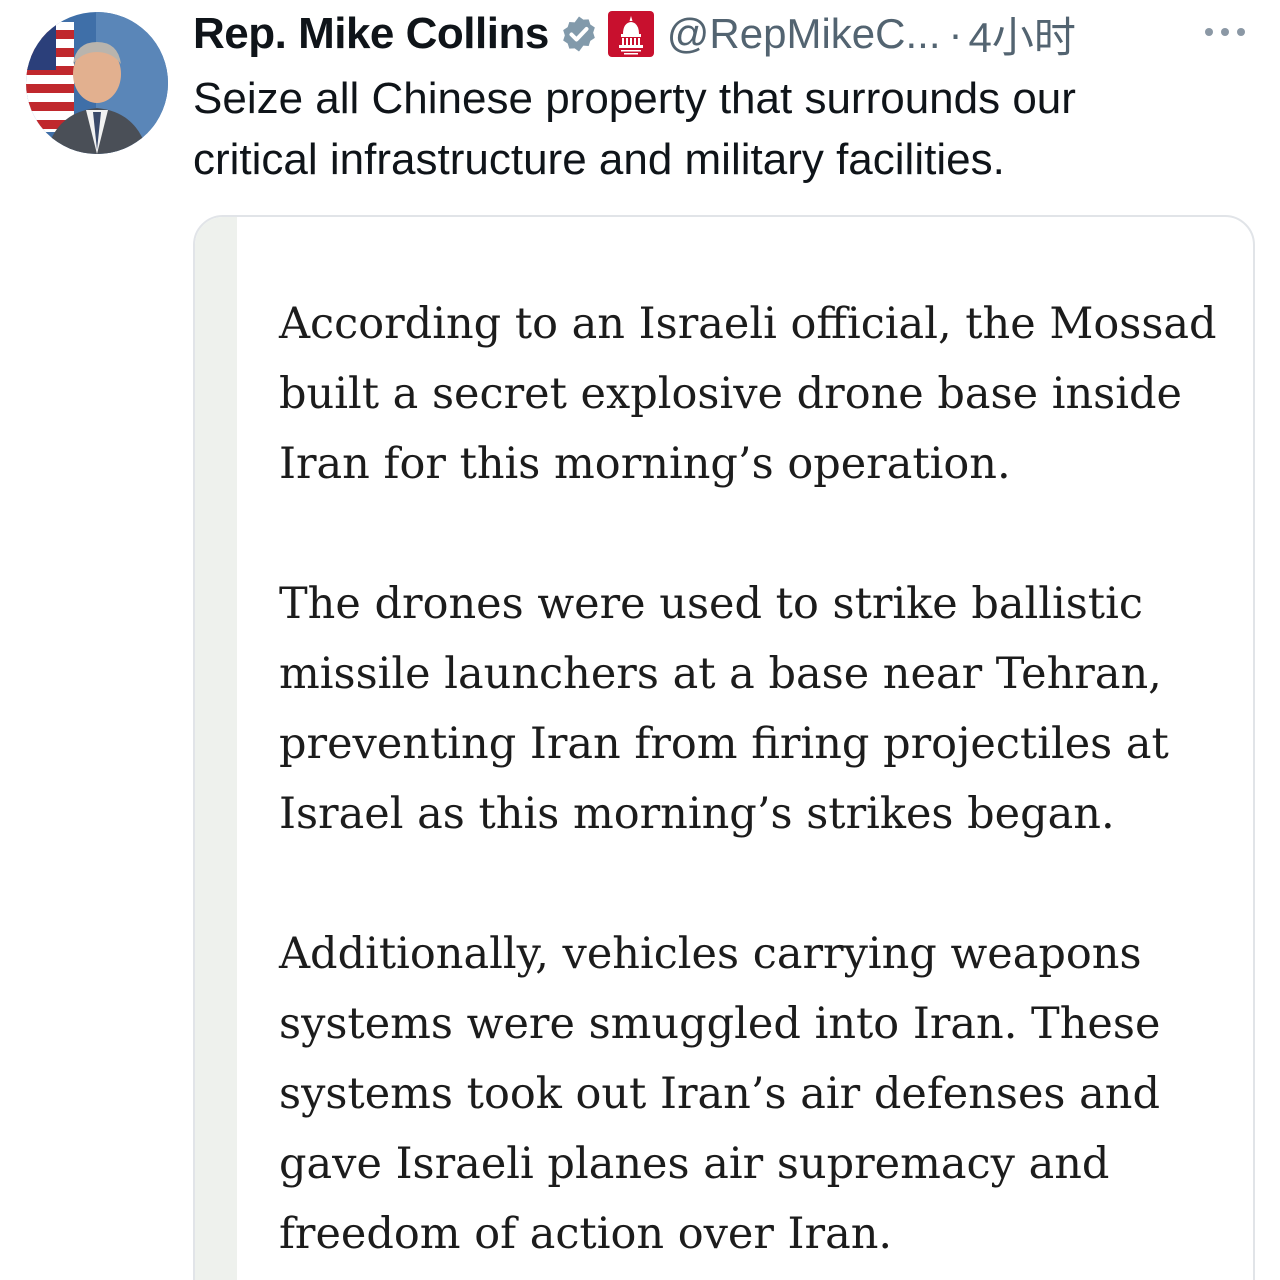 The height and width of the screenshot is (1280, 1280). What do you see at coordinates (720, 674) in the screenshot?
I see `media-line: missile launchers at a base near Tehran,` at bounding box center [720, 674].